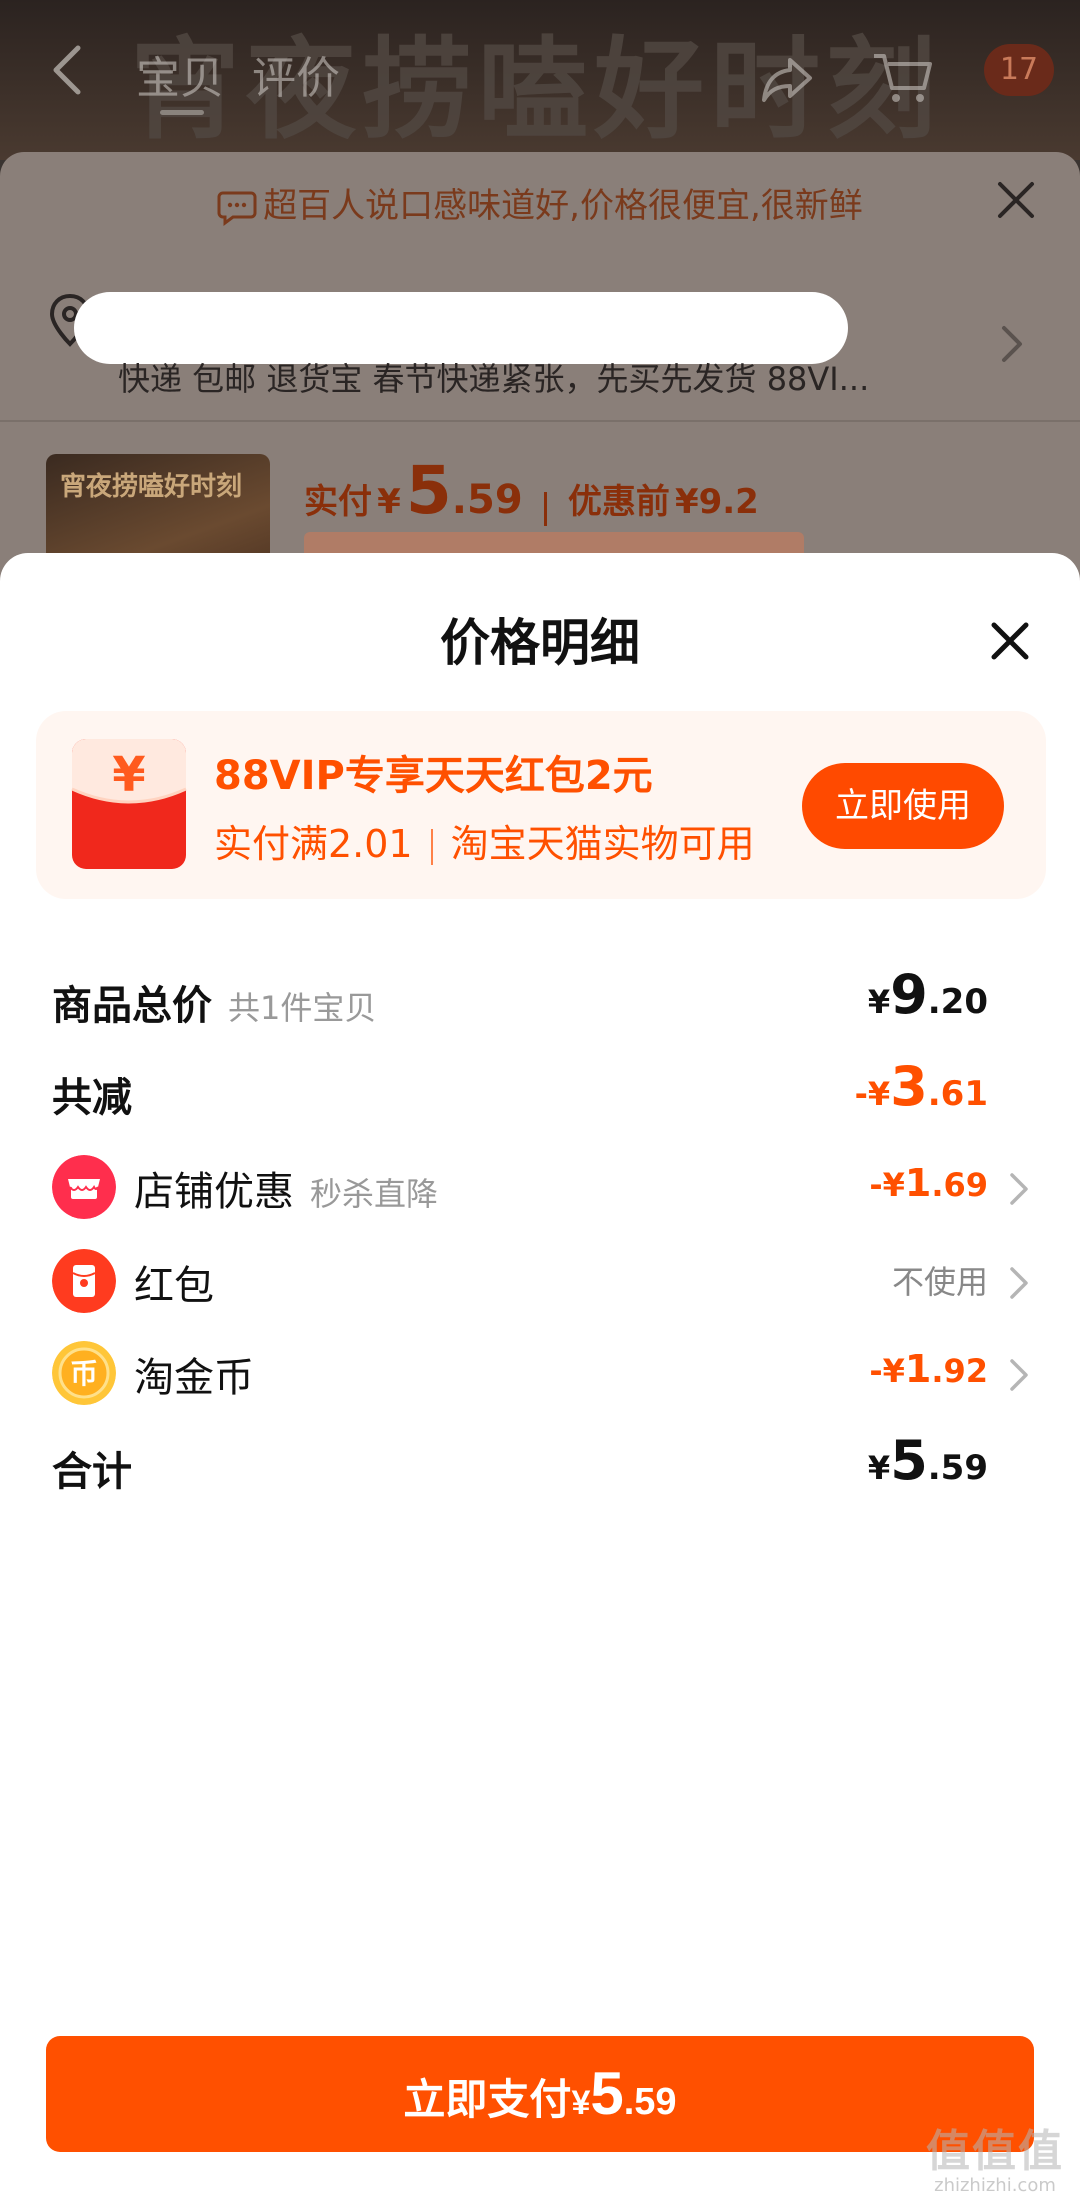 The image size is (1080, 2197). I want to click on envelope-symbol: ¥, so click(128, 775).